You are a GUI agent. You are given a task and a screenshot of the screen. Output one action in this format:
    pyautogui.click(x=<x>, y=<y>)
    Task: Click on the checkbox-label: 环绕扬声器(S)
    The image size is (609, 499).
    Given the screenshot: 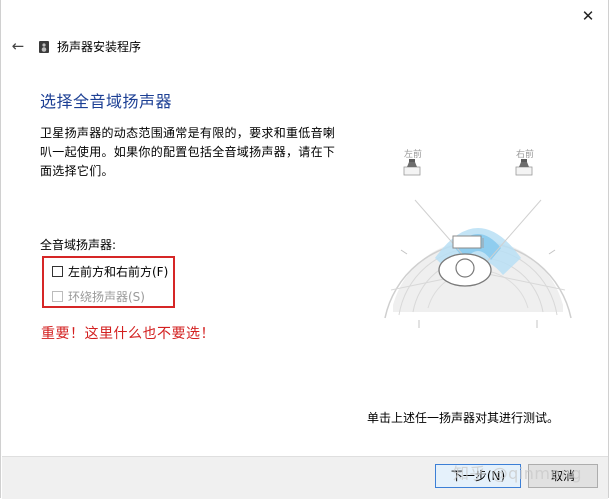 What is the action you would take?
    pyautogui.click(x=106, y=296)
    